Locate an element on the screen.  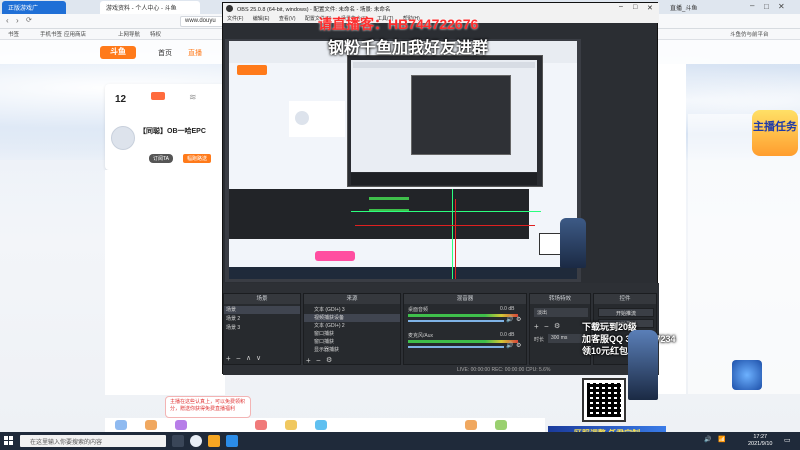
tag-button: 幅跑路送 is located at coordinates (197, 158).